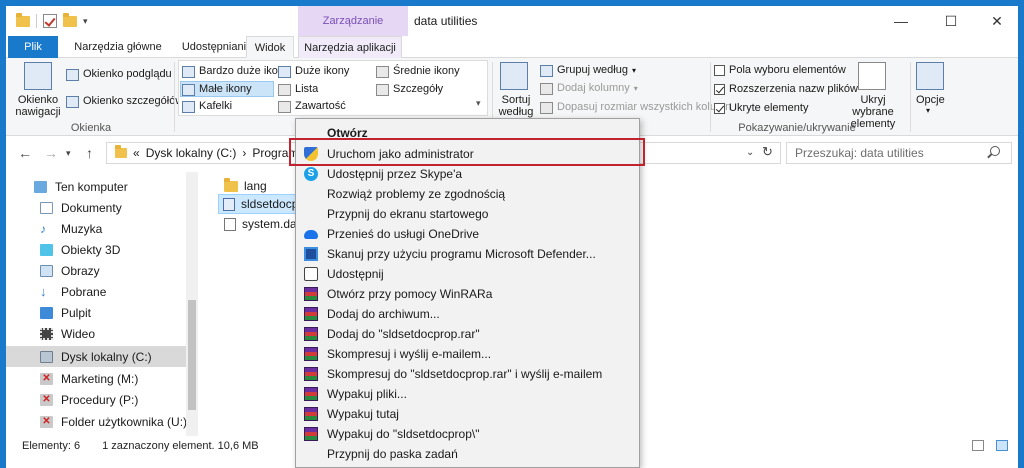  Describe the element at coordinates (51, 153) in the screenshot. I see `forward-button: →` at that location.